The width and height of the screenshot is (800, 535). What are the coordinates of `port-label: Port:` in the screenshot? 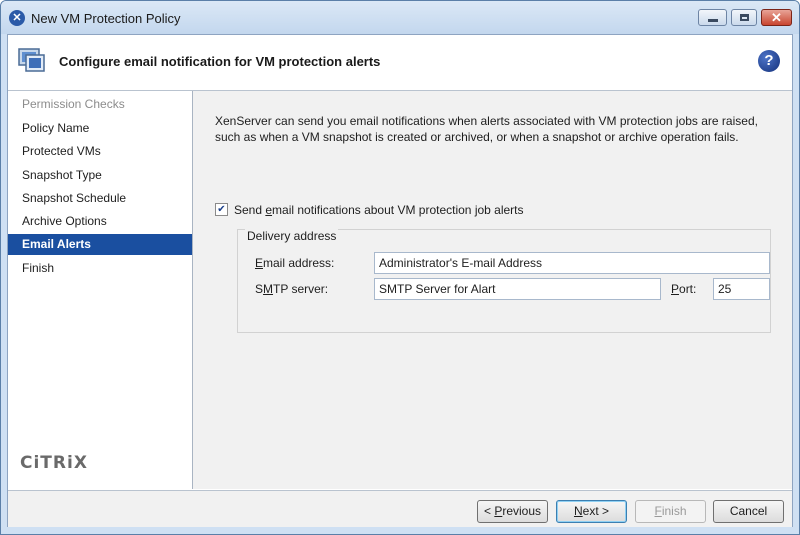 It's located at (684, 289).